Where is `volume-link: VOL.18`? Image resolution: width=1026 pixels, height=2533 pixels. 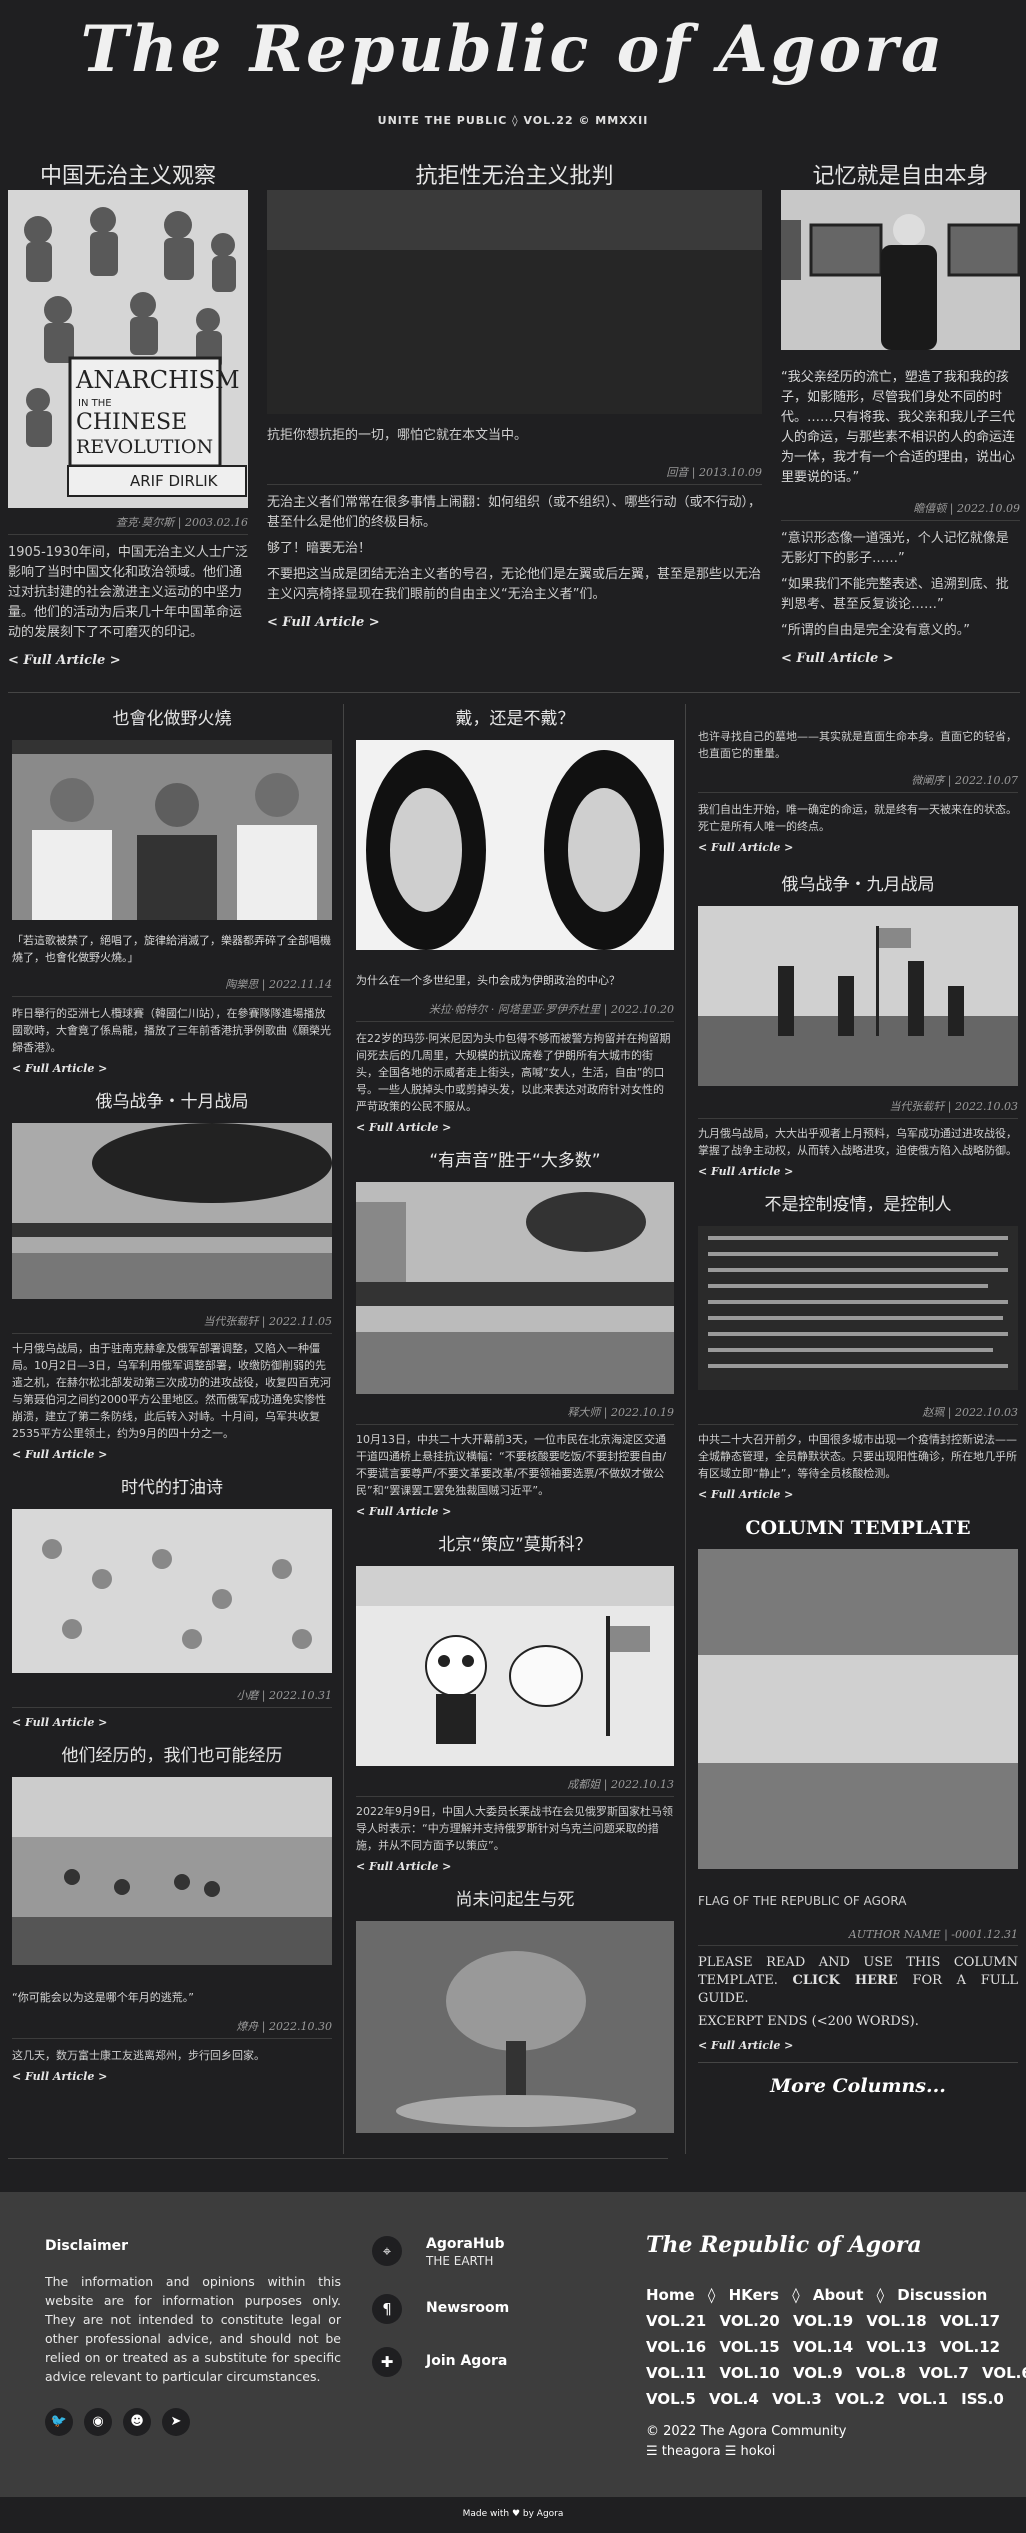
volume-link: VOL.18 is located at coordinates (896, 2321).